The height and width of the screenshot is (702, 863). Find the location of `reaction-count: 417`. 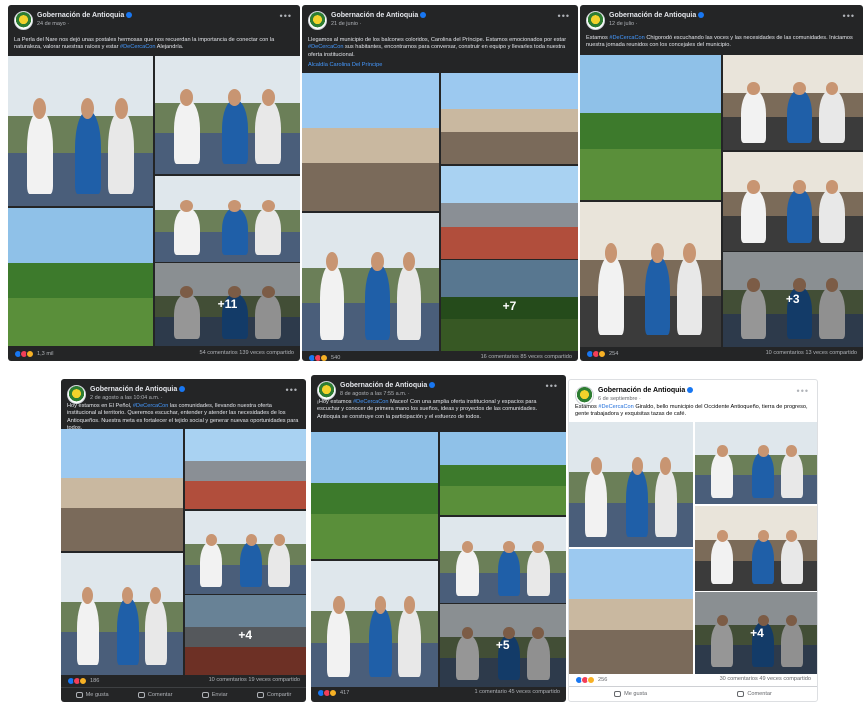

reaction-count: 417 is located at coordinates (344, 693).